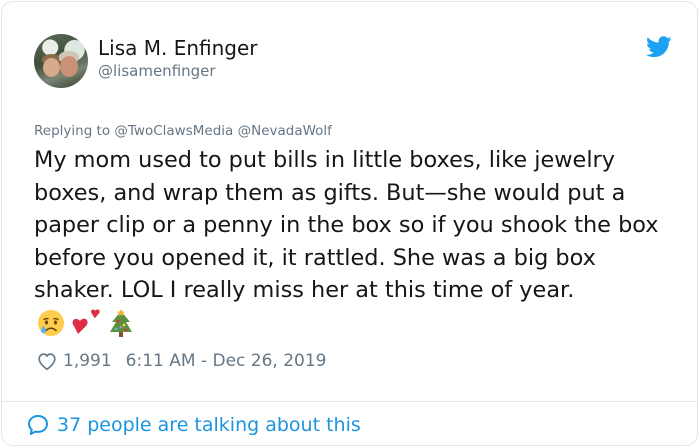 The image size is (700, 448). I want to click on avatar, so click(61, 61).